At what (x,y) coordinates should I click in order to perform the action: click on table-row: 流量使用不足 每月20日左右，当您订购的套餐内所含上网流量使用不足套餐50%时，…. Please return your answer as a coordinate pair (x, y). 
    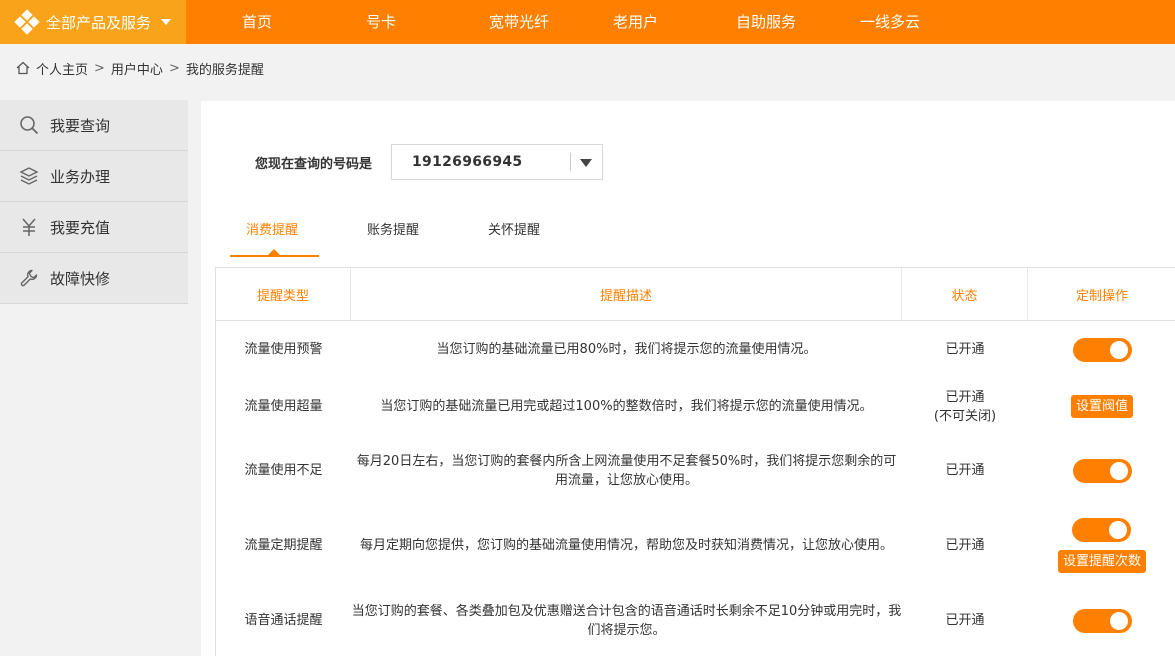
    Looking at the image, I should click on (695, 470).